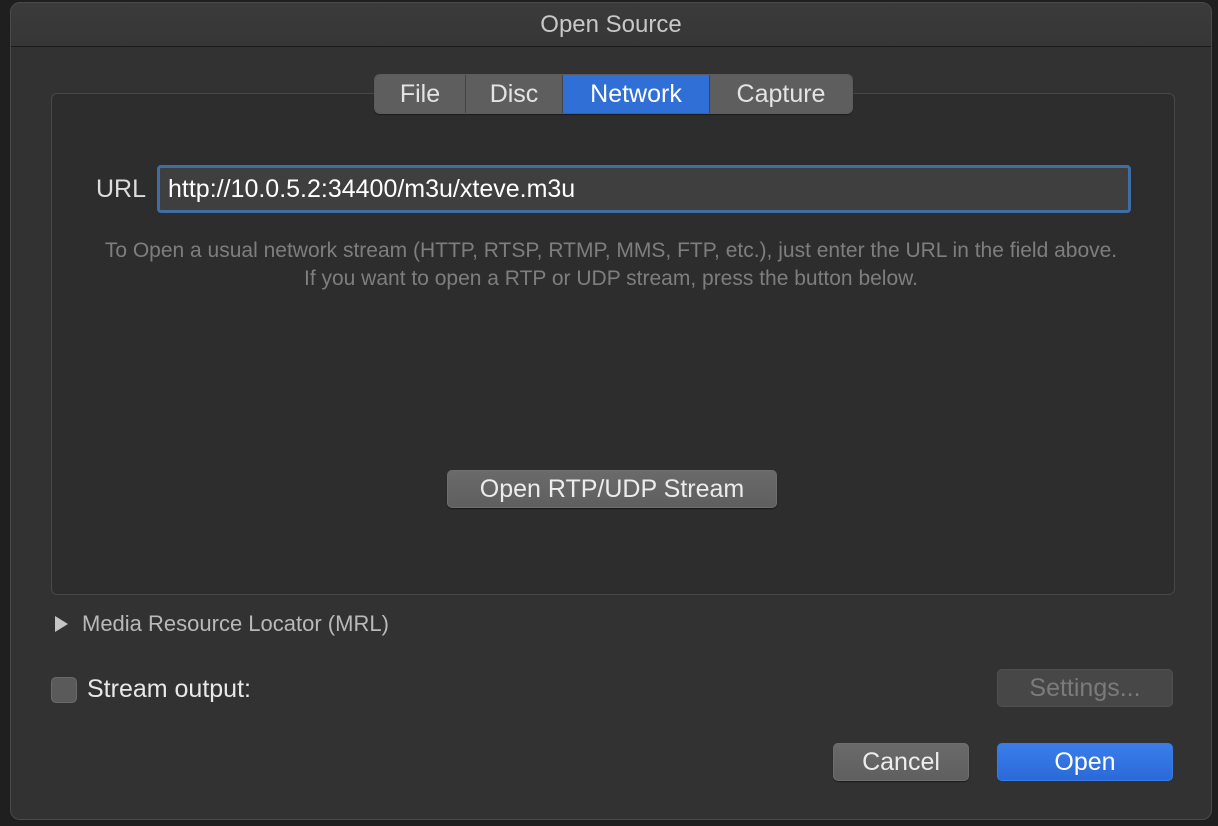 Image resolution: width=1218 pixels, height=826 pixels. Describe the element at coordinates (644, 189) in the screenshot. I see `url-input: http://10.0.5.2:34400/m3u/xteve.m3u` at that location.